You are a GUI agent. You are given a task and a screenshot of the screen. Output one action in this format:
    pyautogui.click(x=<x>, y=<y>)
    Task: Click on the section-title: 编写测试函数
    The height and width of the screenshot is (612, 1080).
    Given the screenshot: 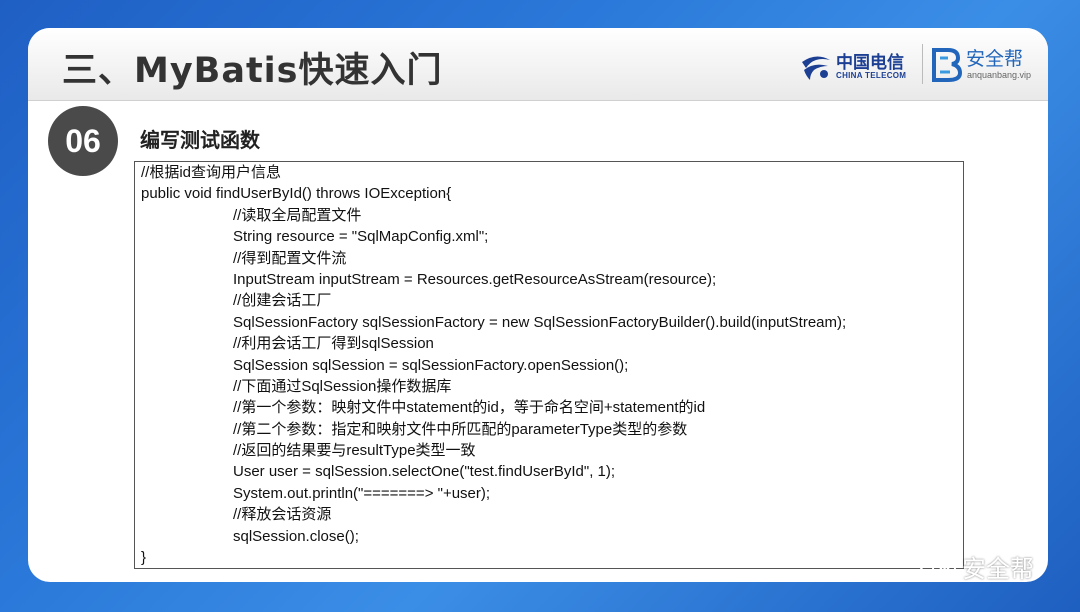 What is the action you would take?
    pyautogui.click(x=200, y=140)
    